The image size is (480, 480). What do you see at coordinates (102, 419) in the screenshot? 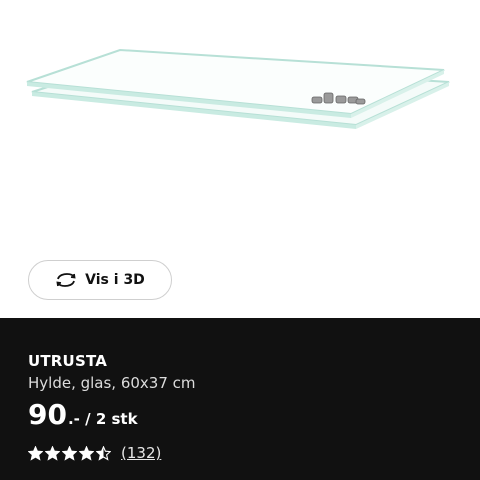
I see `price-suffix: .- / 2 stk` at bounding box center [102, 419].